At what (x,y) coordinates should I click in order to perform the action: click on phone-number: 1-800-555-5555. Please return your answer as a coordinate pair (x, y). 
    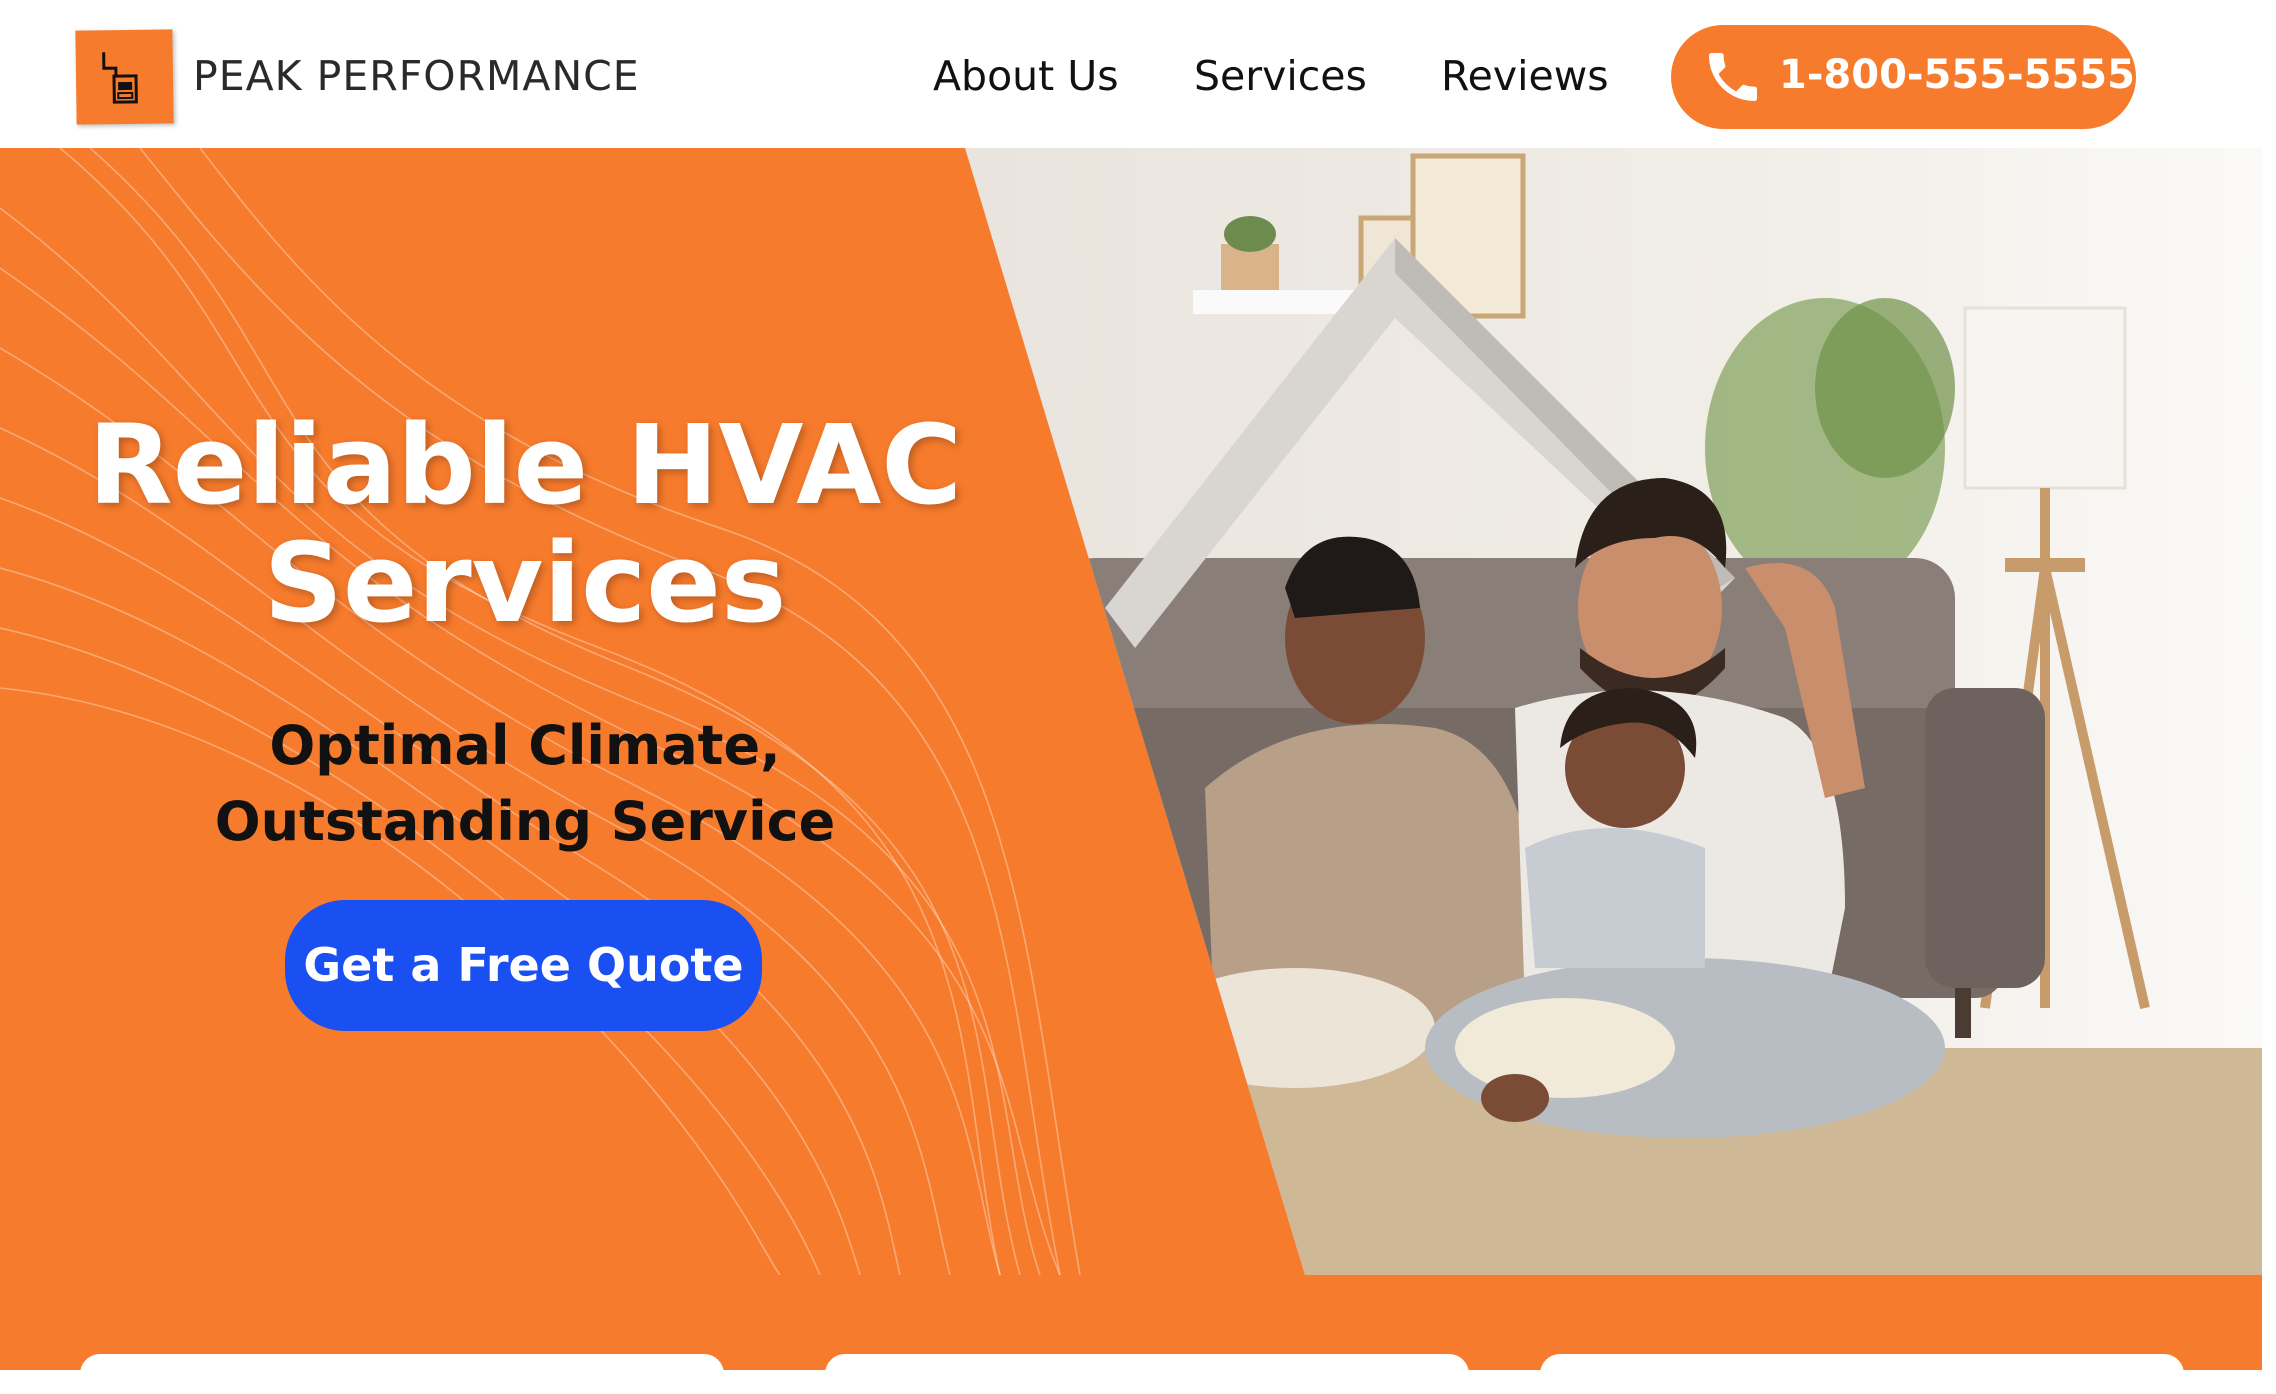
    Looking at the image, I should click on (1957, 75).